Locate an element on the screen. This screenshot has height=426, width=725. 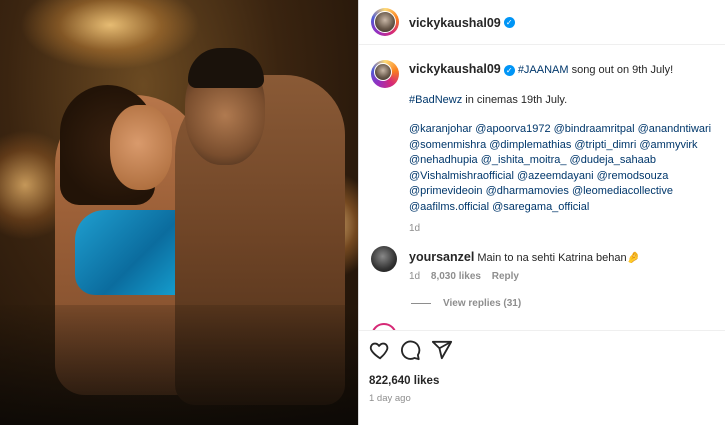
caption-text: in cinemas 19th July. is located at coordinates (515, 99).